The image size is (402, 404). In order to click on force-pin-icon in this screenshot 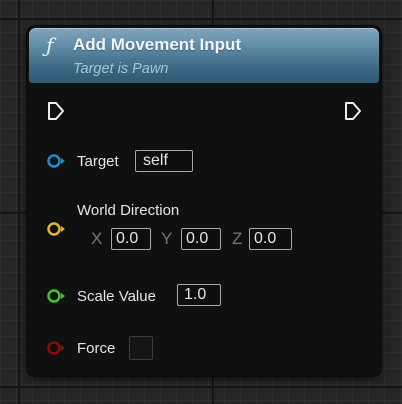, I will do `click(57, 348)`.